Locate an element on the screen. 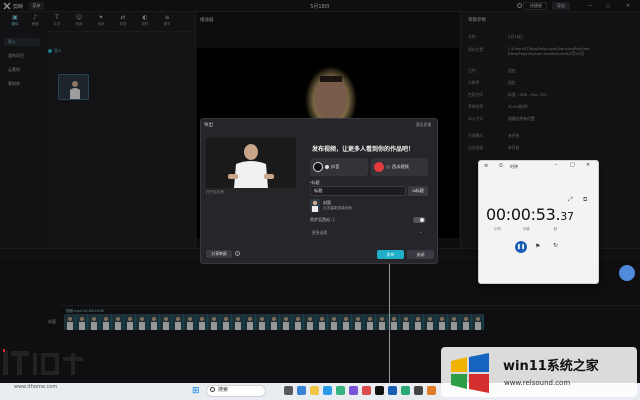 The height and width of the screenshot is (400, 640). stopwatch-icon: ⏱ is located at coordinates (501, 166).